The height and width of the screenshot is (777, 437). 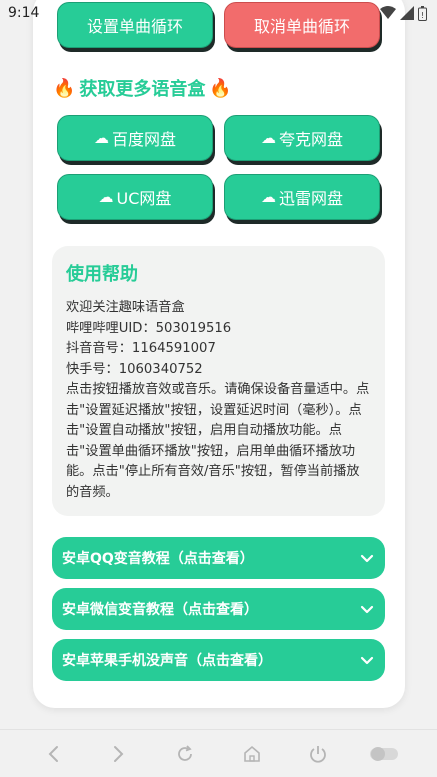 I want to click on baidu-pan-label: 百度网盘, so click(x=143, y=139).